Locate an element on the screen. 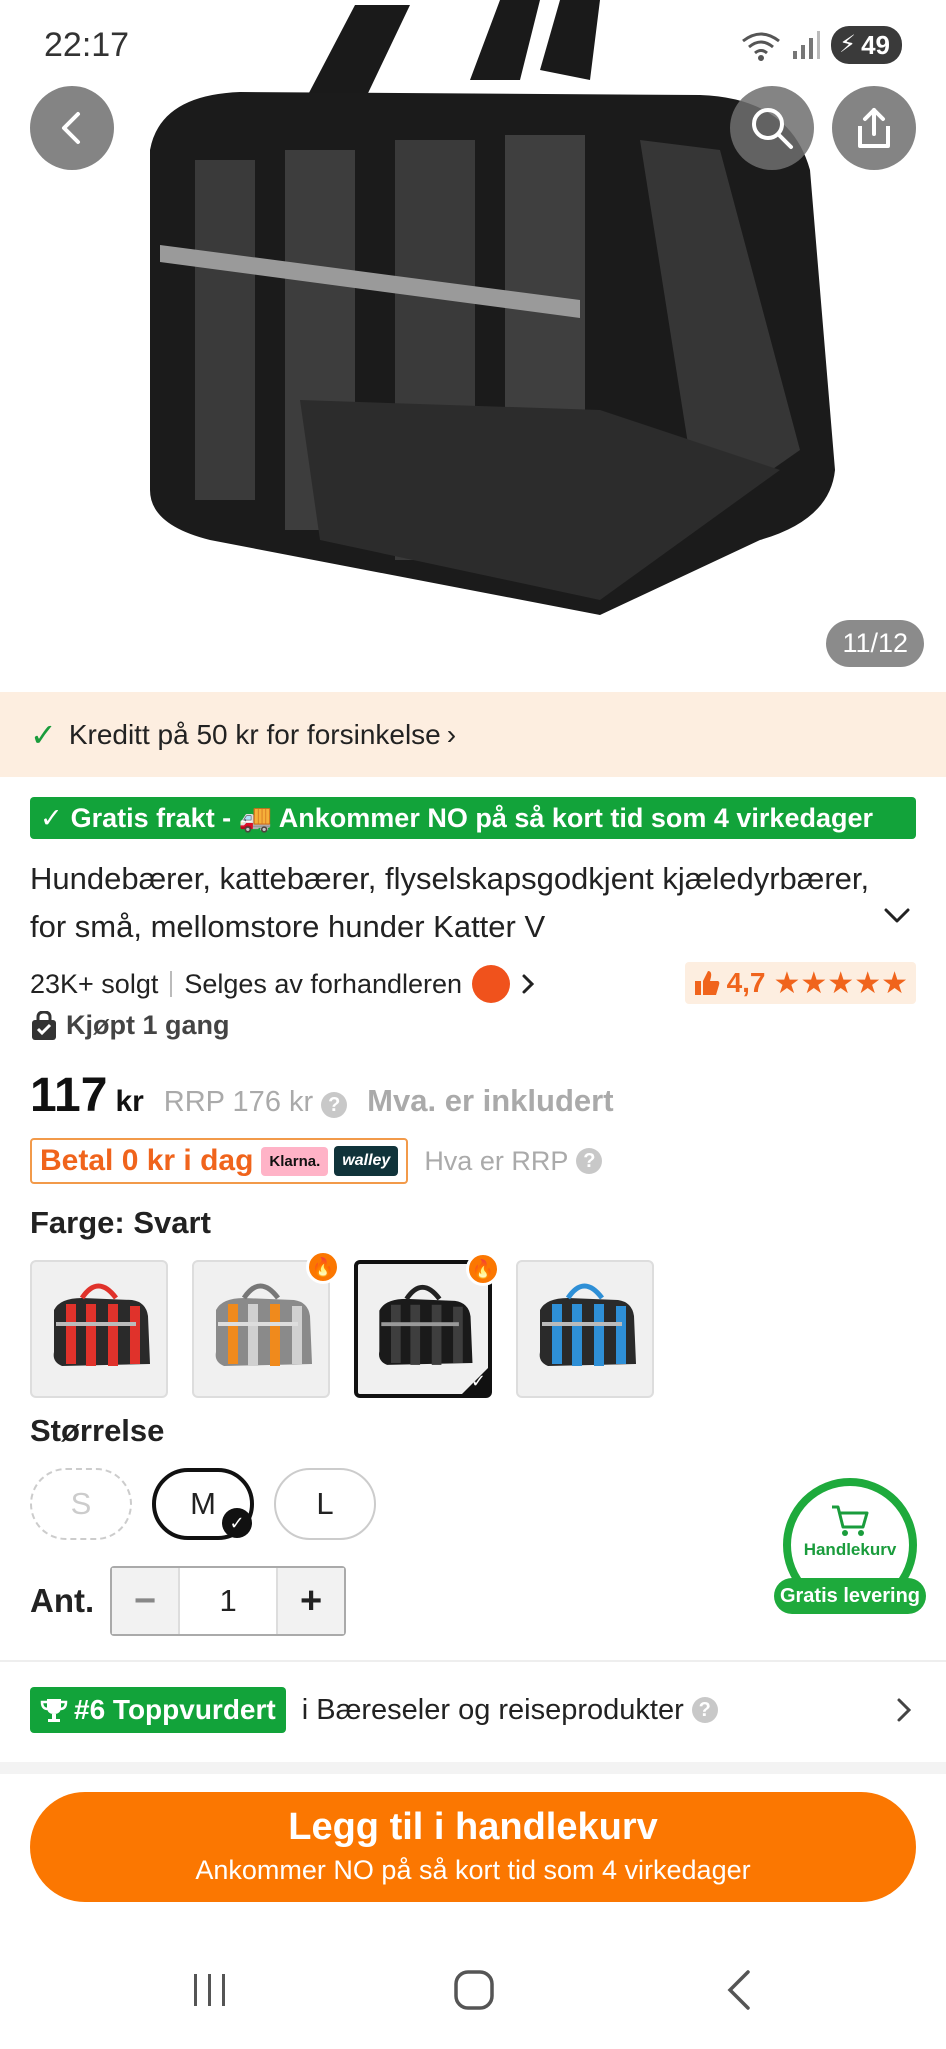  system-navigation-bar is located at coordinates (473, 1994).